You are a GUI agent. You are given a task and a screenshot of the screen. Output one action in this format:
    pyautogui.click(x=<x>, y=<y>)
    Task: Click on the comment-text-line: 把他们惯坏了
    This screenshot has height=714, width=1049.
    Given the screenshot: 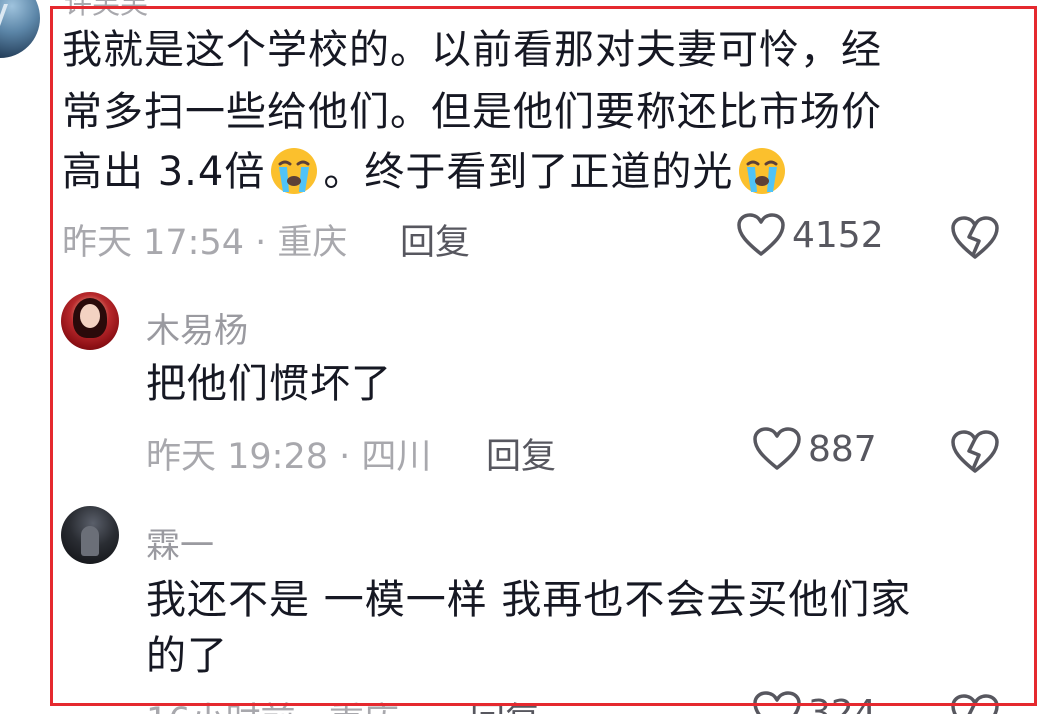 What is the action you would take?
    pyautogui.click(x=269, y=384)
    